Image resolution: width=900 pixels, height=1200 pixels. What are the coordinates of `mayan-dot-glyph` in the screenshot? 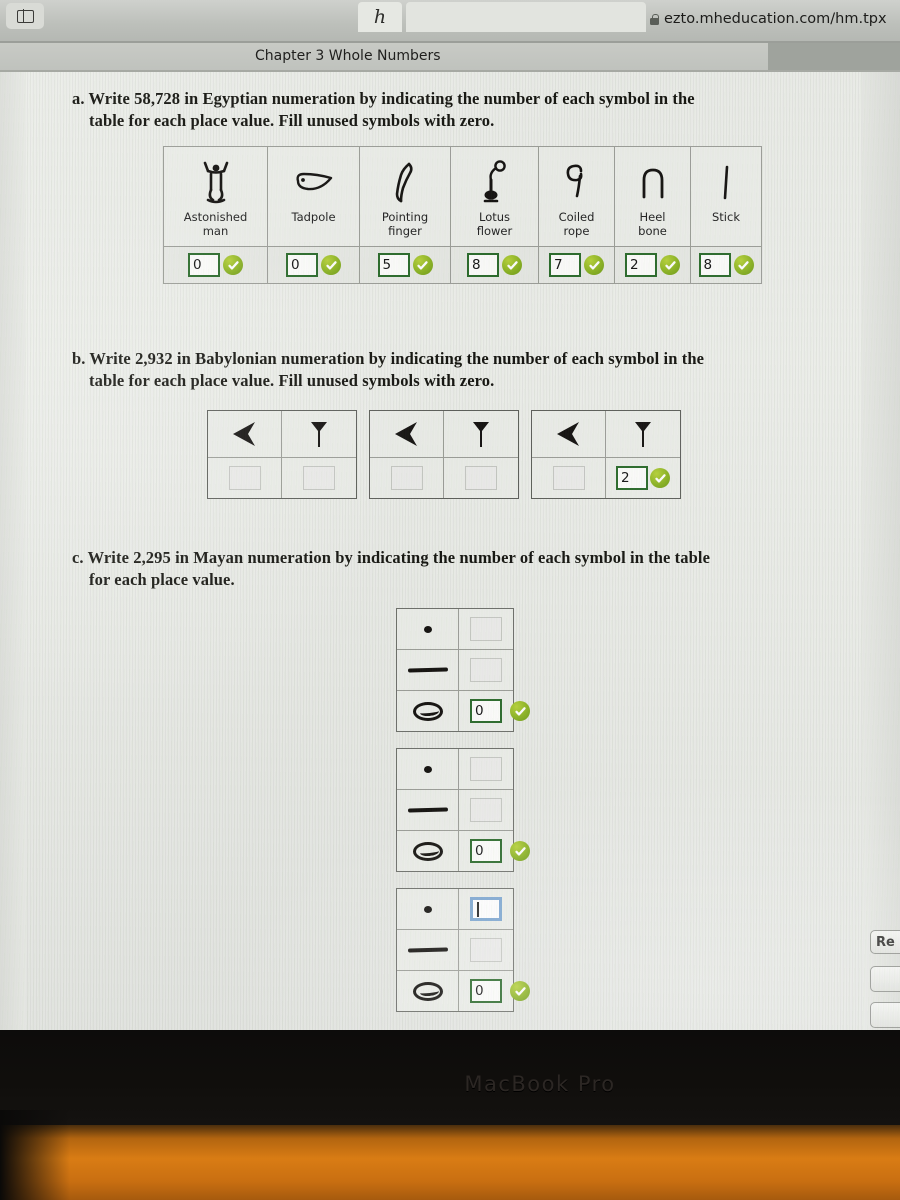 It's located at (428, 909).